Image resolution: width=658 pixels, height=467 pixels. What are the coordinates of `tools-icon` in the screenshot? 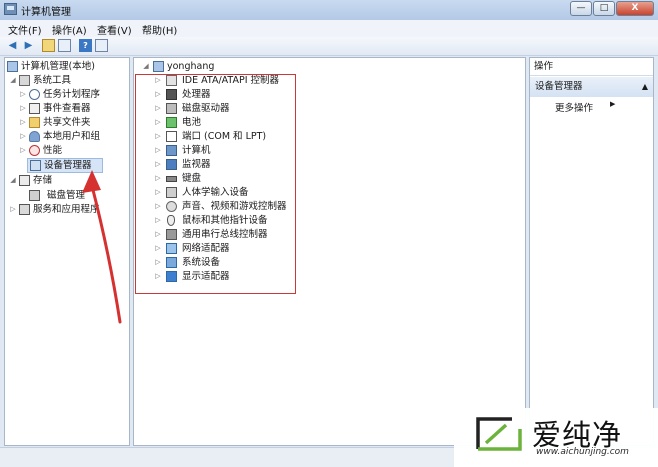 It's located at (24, 80).